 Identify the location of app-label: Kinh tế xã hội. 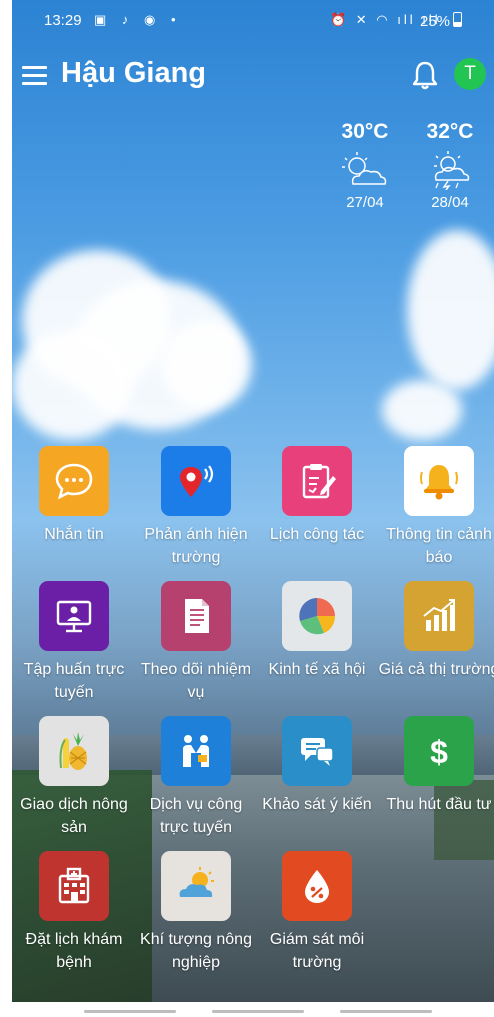
(317, 669).